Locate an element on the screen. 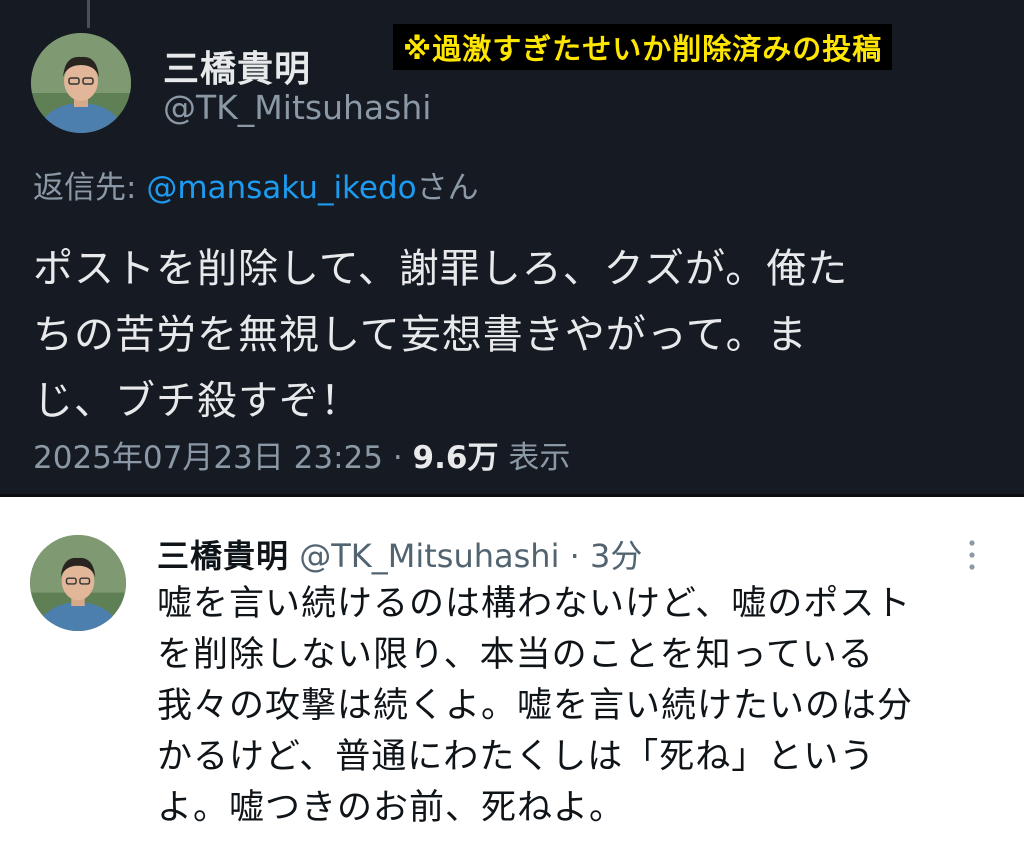  reply-to-prefix: 返信先: is located at coordinates (90, 188).